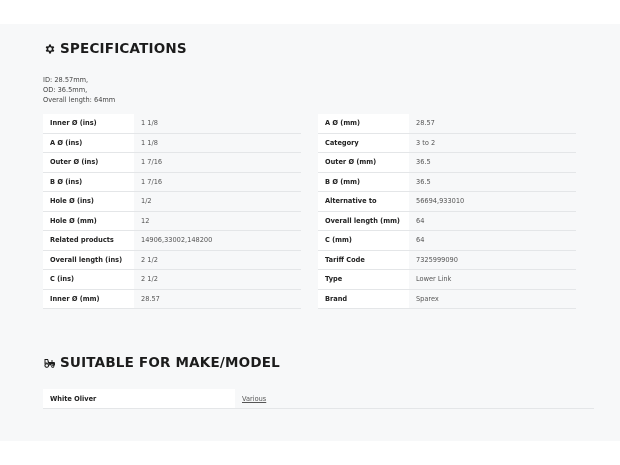 The width and height of the screenshot is (620, 465). What do you see at coordinates (49, 363) in the screenshot?
I see `tractor-icon` at bounding box center [49, 363].